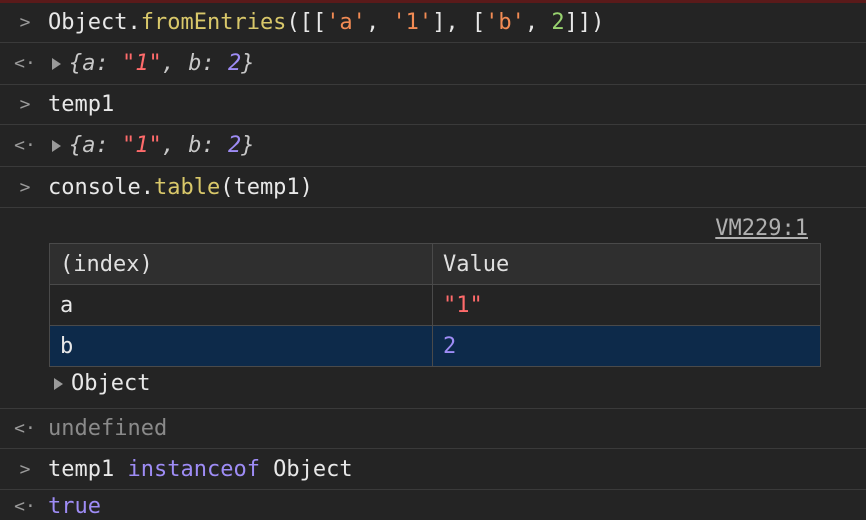  Describe the element at coordinates (626, 305) in the screenshot. I see `table-cell-value: "1"` at that location.